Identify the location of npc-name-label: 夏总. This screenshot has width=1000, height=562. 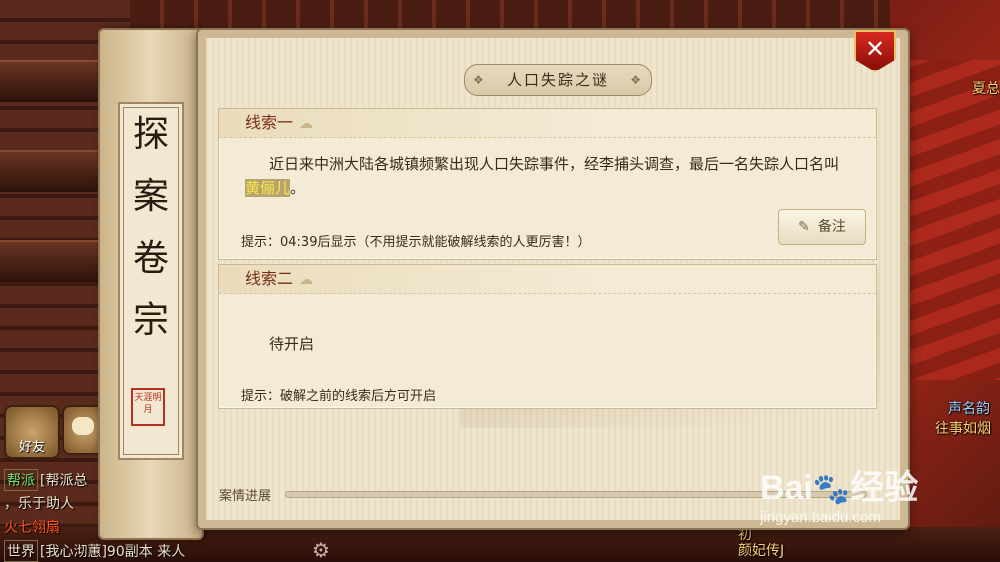
(986, 88).